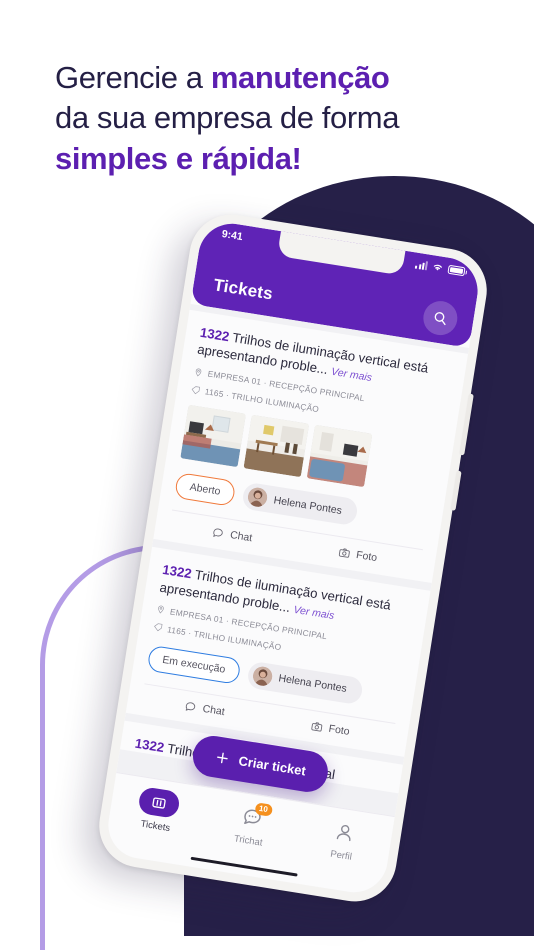 Image resolution: width=534 pixels, height=950 pixels. What do you see at coordinates (178, 158) in the screenshot?
I see `headline-line3: simples e rápida!` at bounding box center [178, 158].